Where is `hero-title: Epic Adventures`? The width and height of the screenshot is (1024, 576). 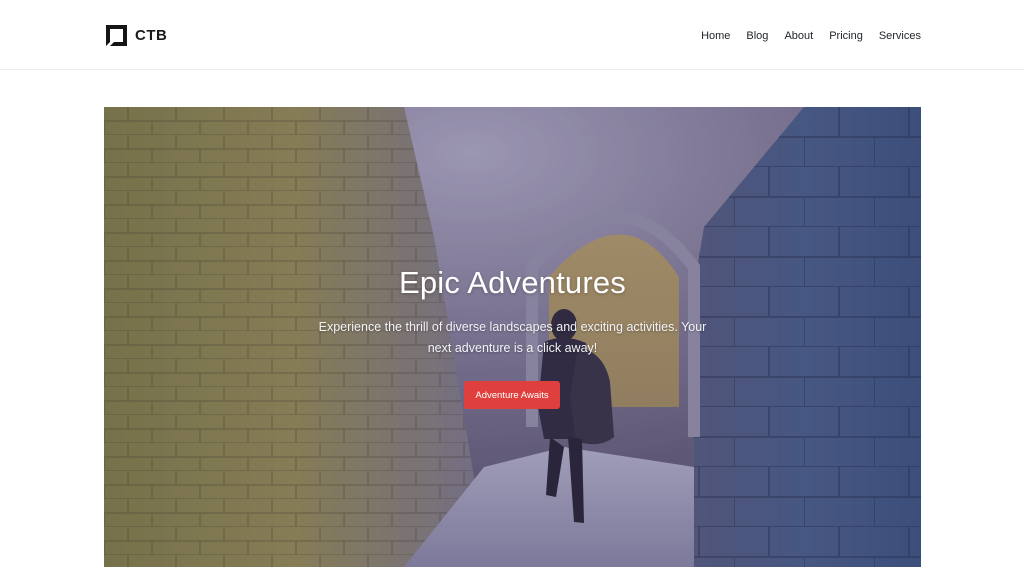 hero-title: Epic Adventures is located at coordinates (512, 282).